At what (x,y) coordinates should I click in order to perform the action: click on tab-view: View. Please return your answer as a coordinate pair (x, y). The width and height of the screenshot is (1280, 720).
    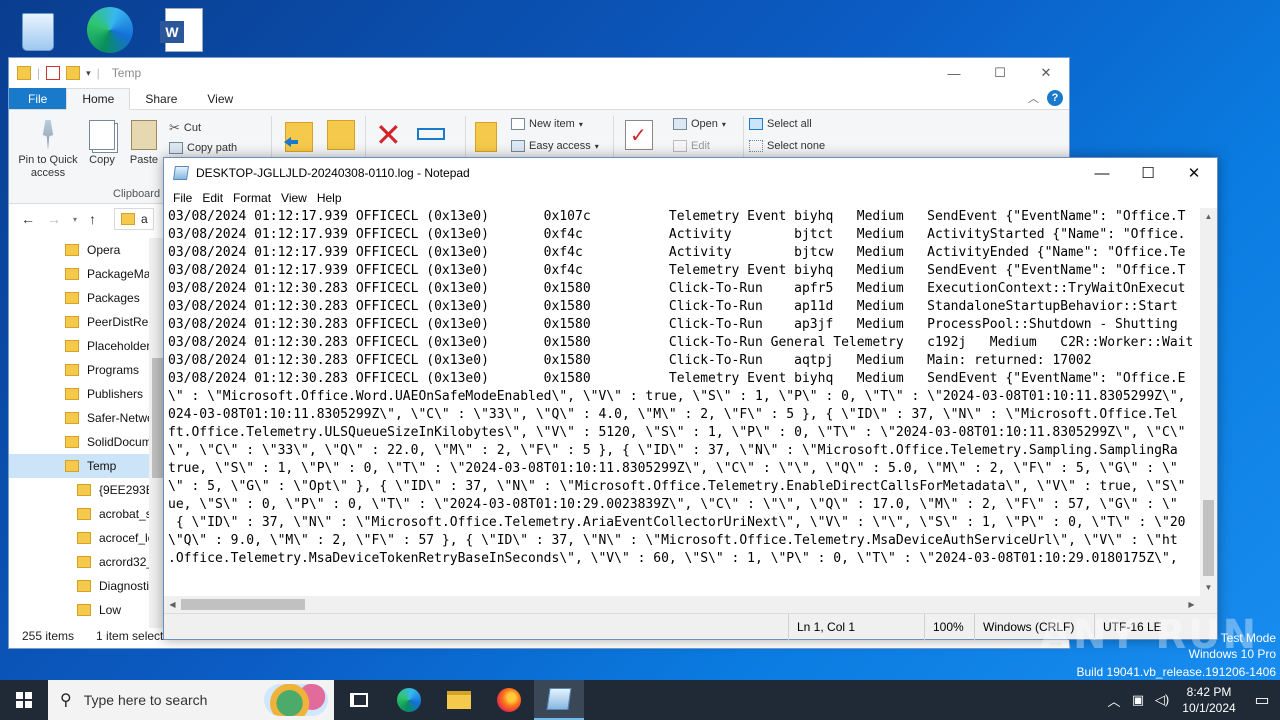
    Looking at the image, I should click on (220, 98).